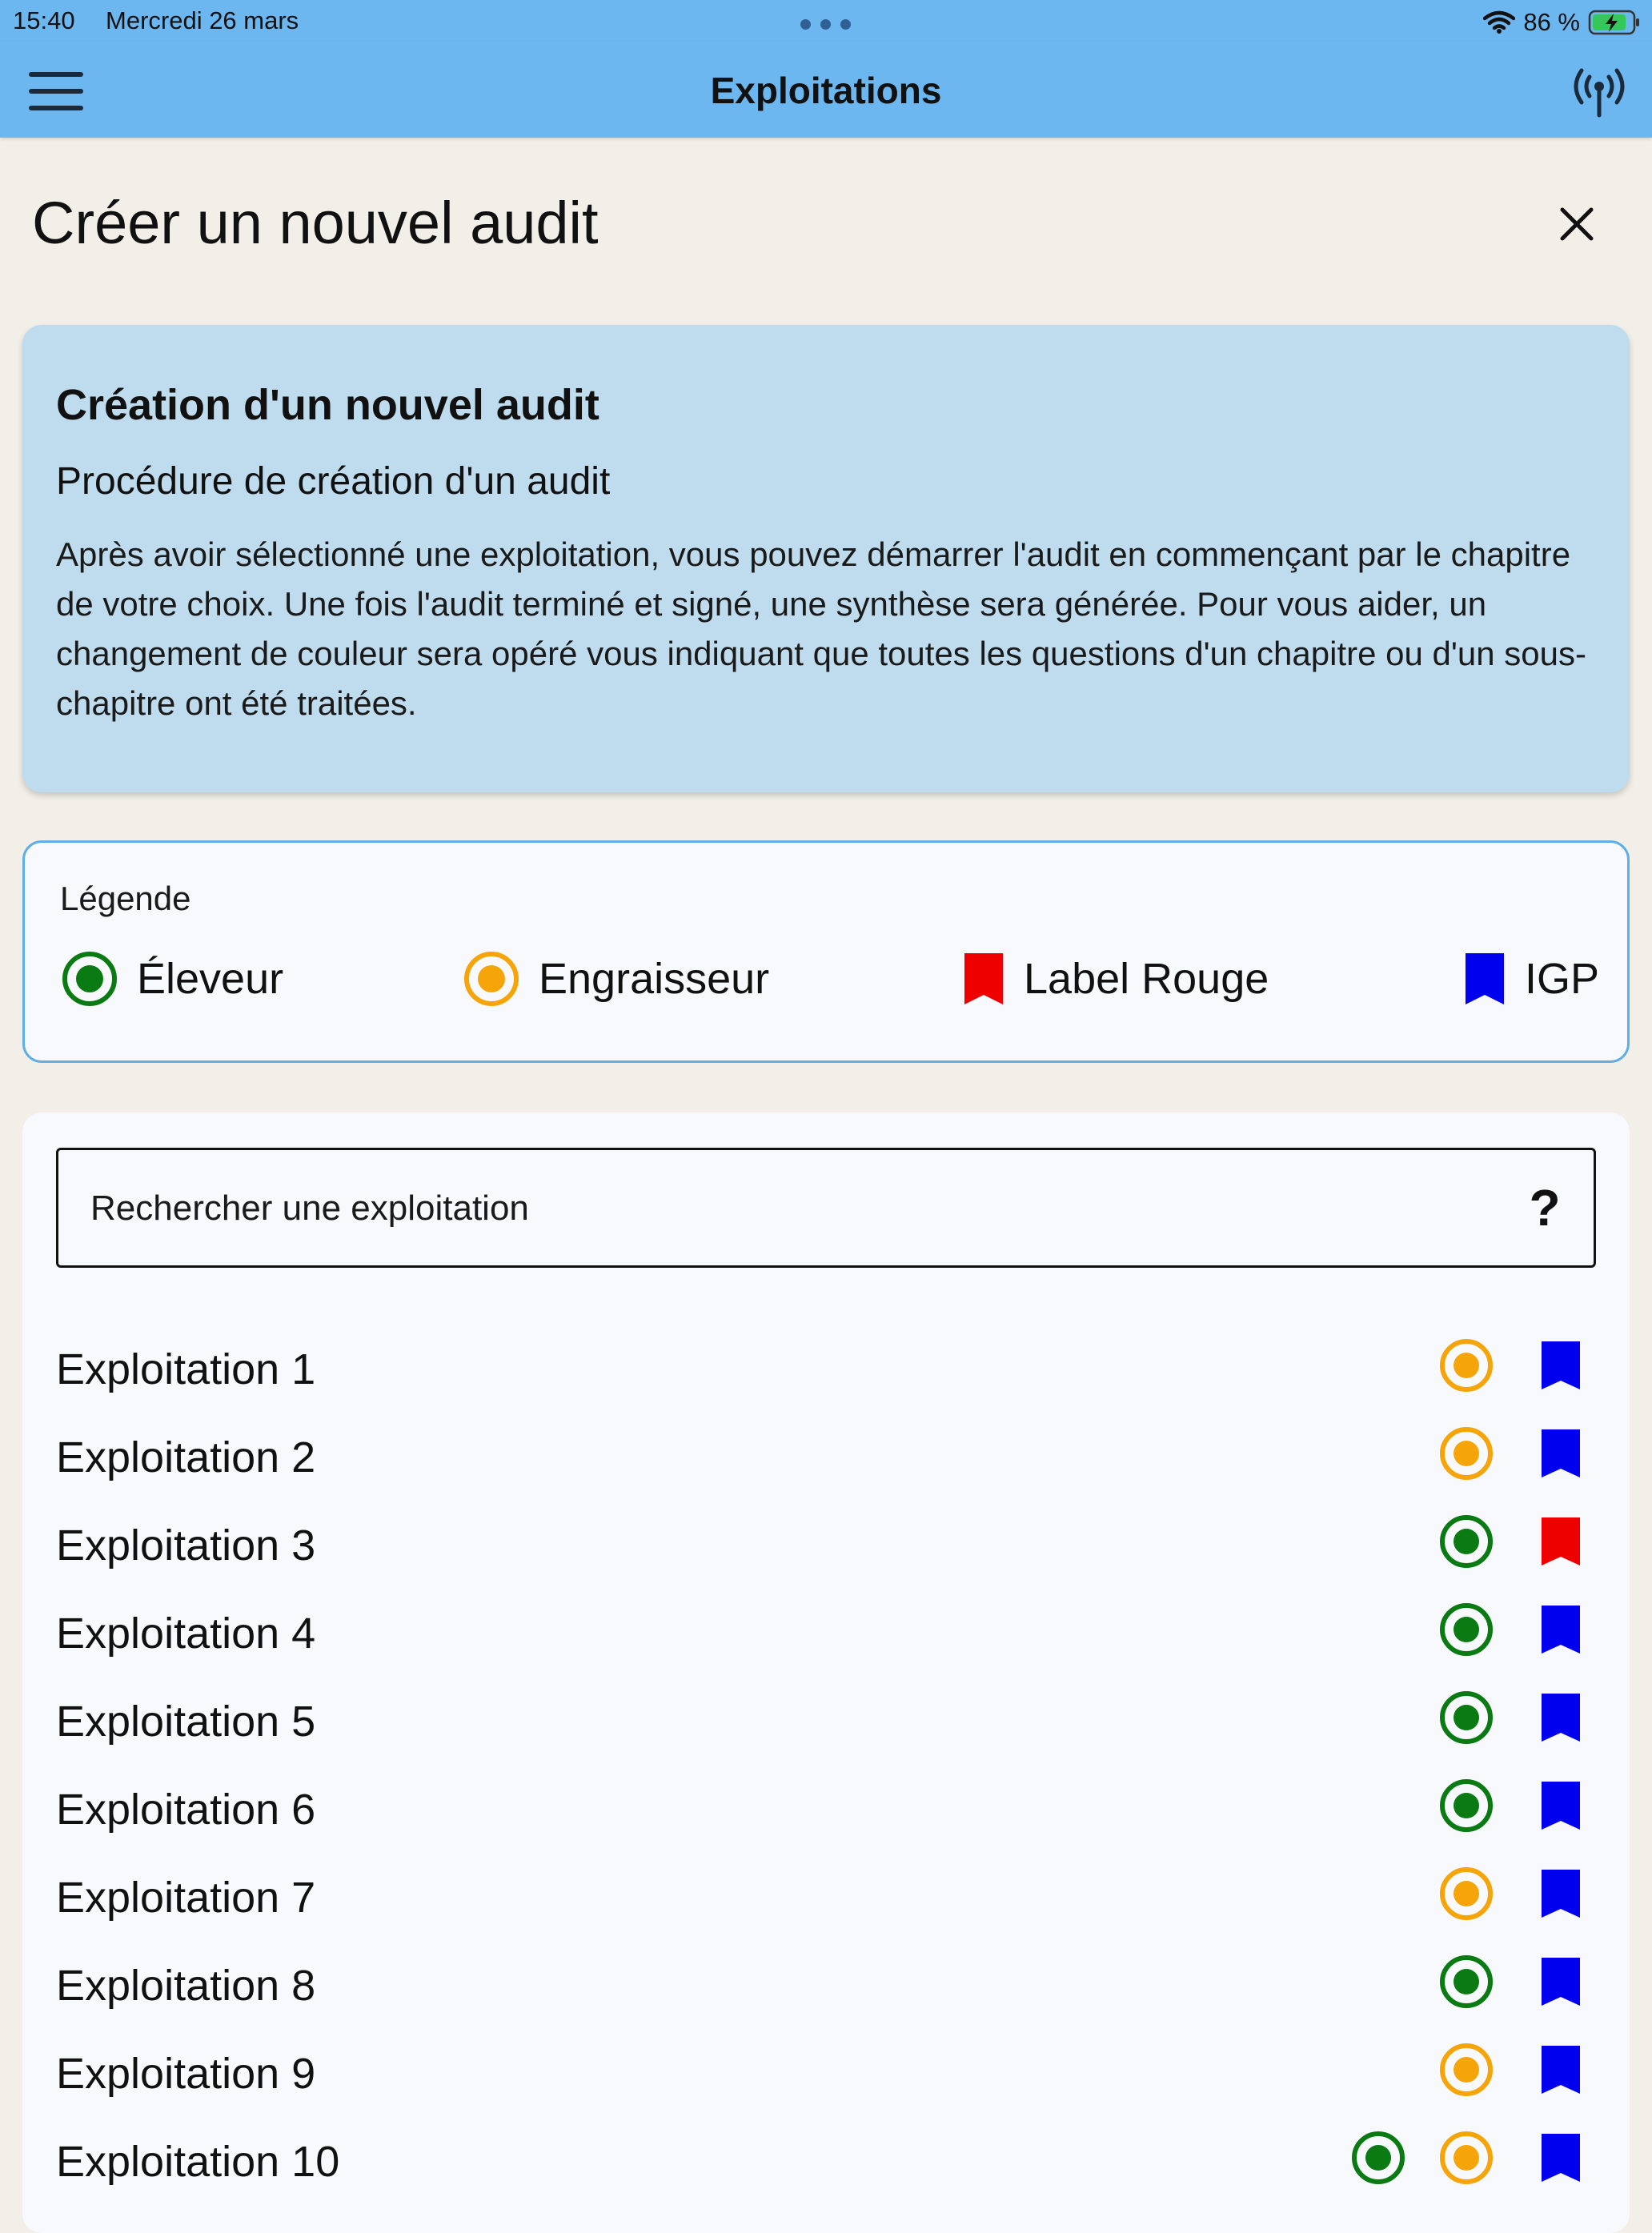  Describe the element at coordinates (327, 405) in the screenshot. I see `info-heading: Création d'un nouvel audit` at that location.